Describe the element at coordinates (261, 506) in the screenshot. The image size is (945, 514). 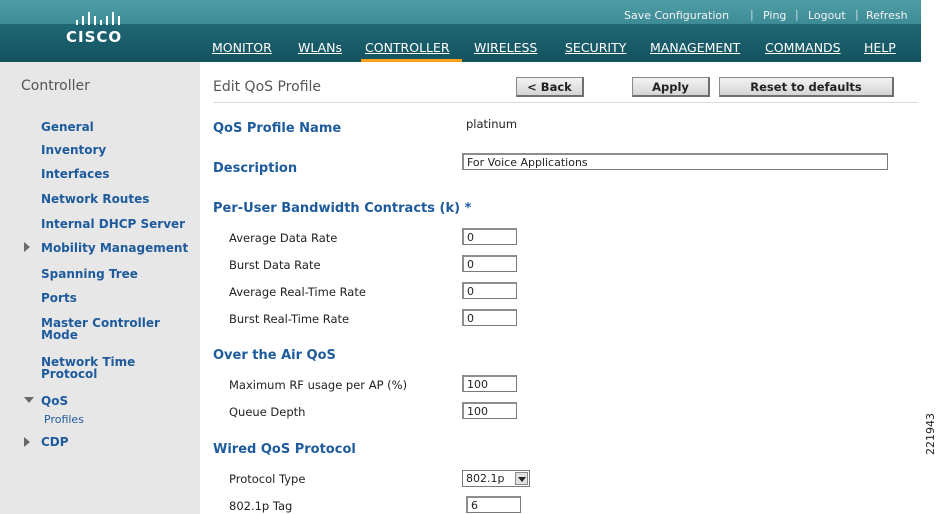
I see `dot1p-tag-label: 802.1p Tag` at that location.